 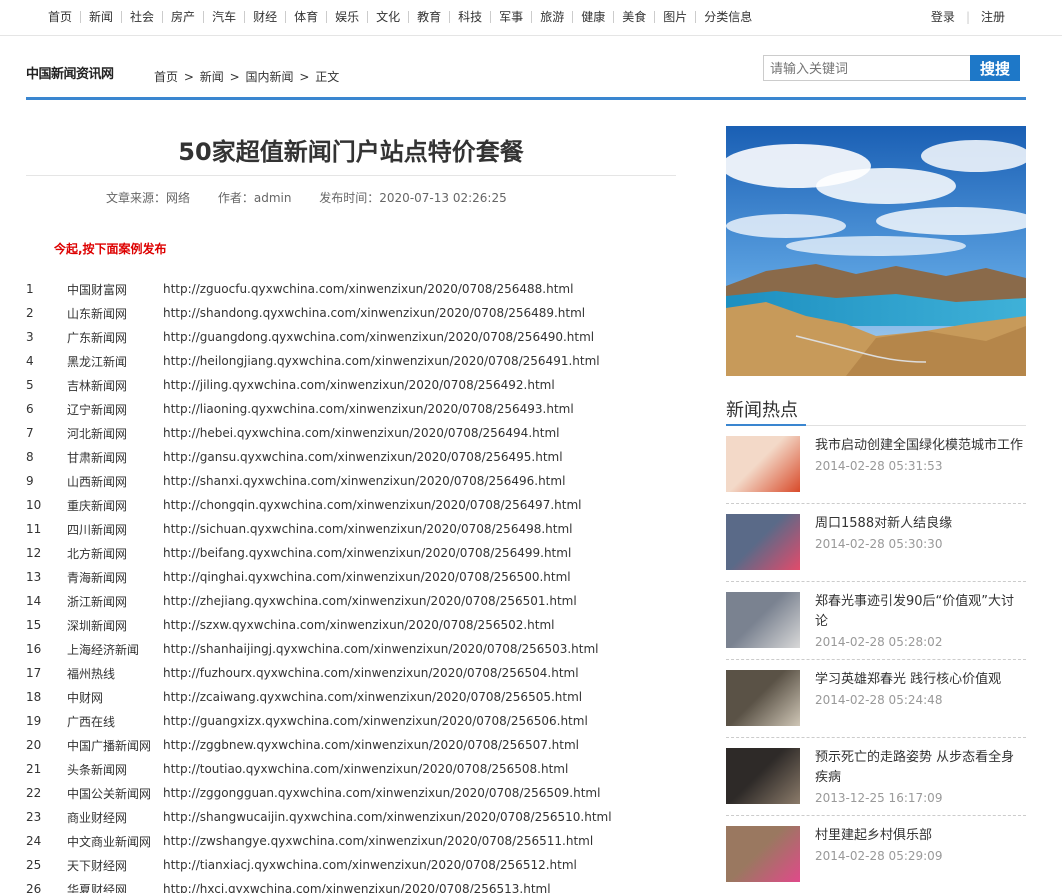 I want to click on row-number: 16, so click(x=34, y=649).